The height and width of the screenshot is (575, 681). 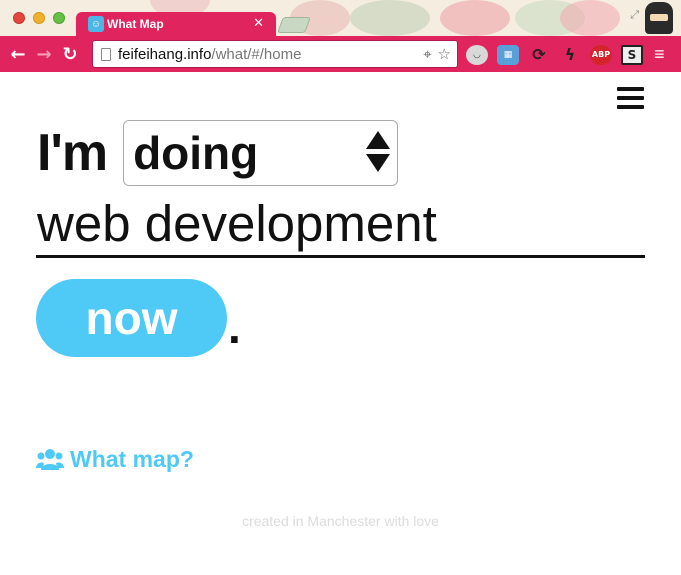 I want to click on tab-favicon-icon: ☺, so click(x=96, y=24).